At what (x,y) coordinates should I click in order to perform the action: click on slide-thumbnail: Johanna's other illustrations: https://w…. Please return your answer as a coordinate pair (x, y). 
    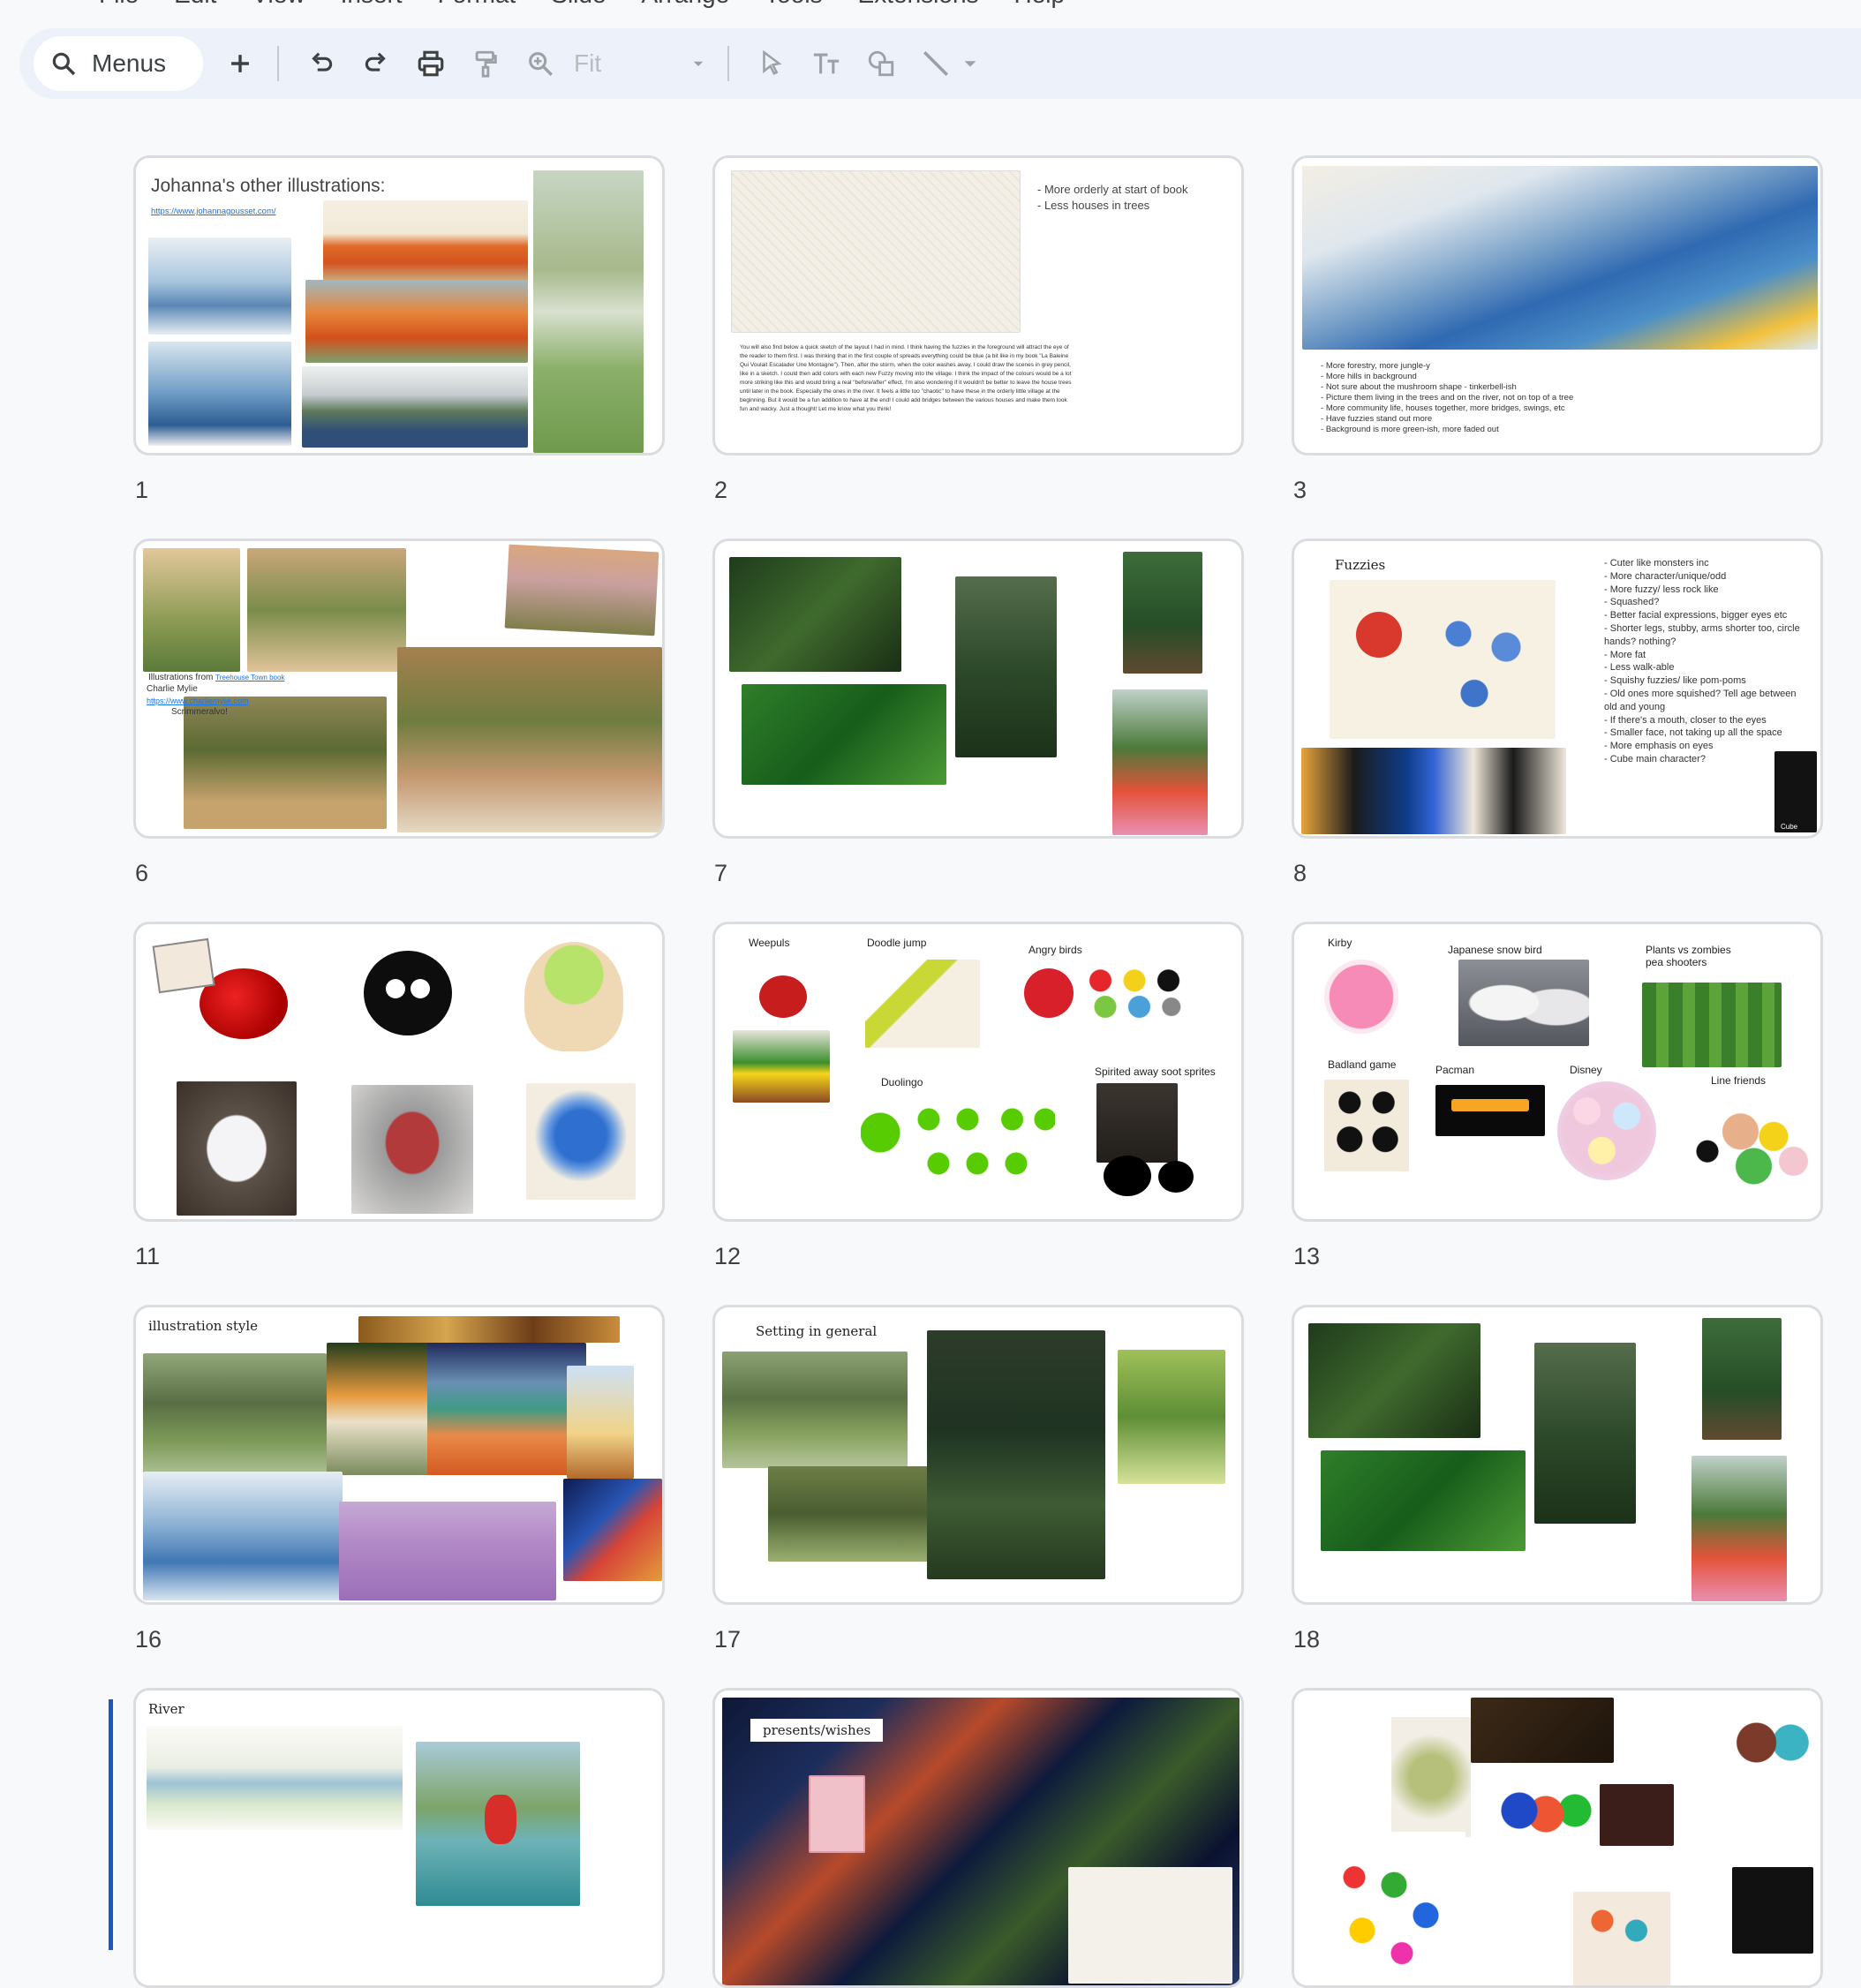
    Looking at the image, I should click on (399, 305).